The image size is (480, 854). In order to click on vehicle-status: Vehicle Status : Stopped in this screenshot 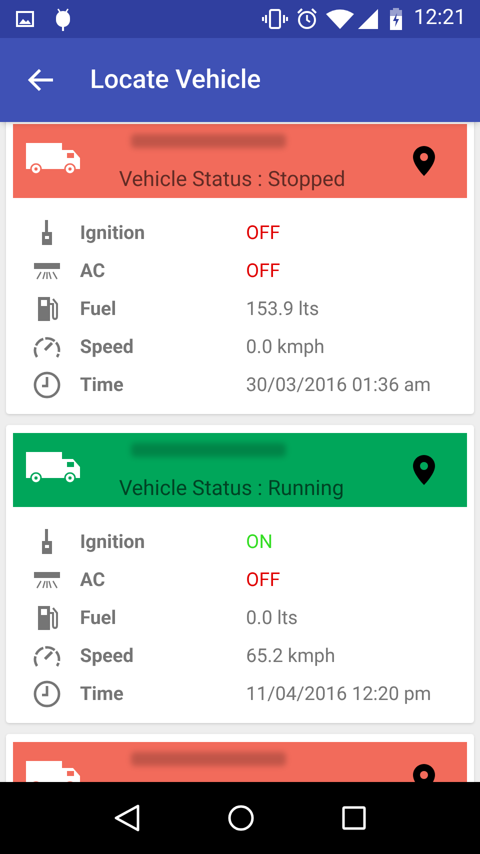, I will do `click(232, 180)`.